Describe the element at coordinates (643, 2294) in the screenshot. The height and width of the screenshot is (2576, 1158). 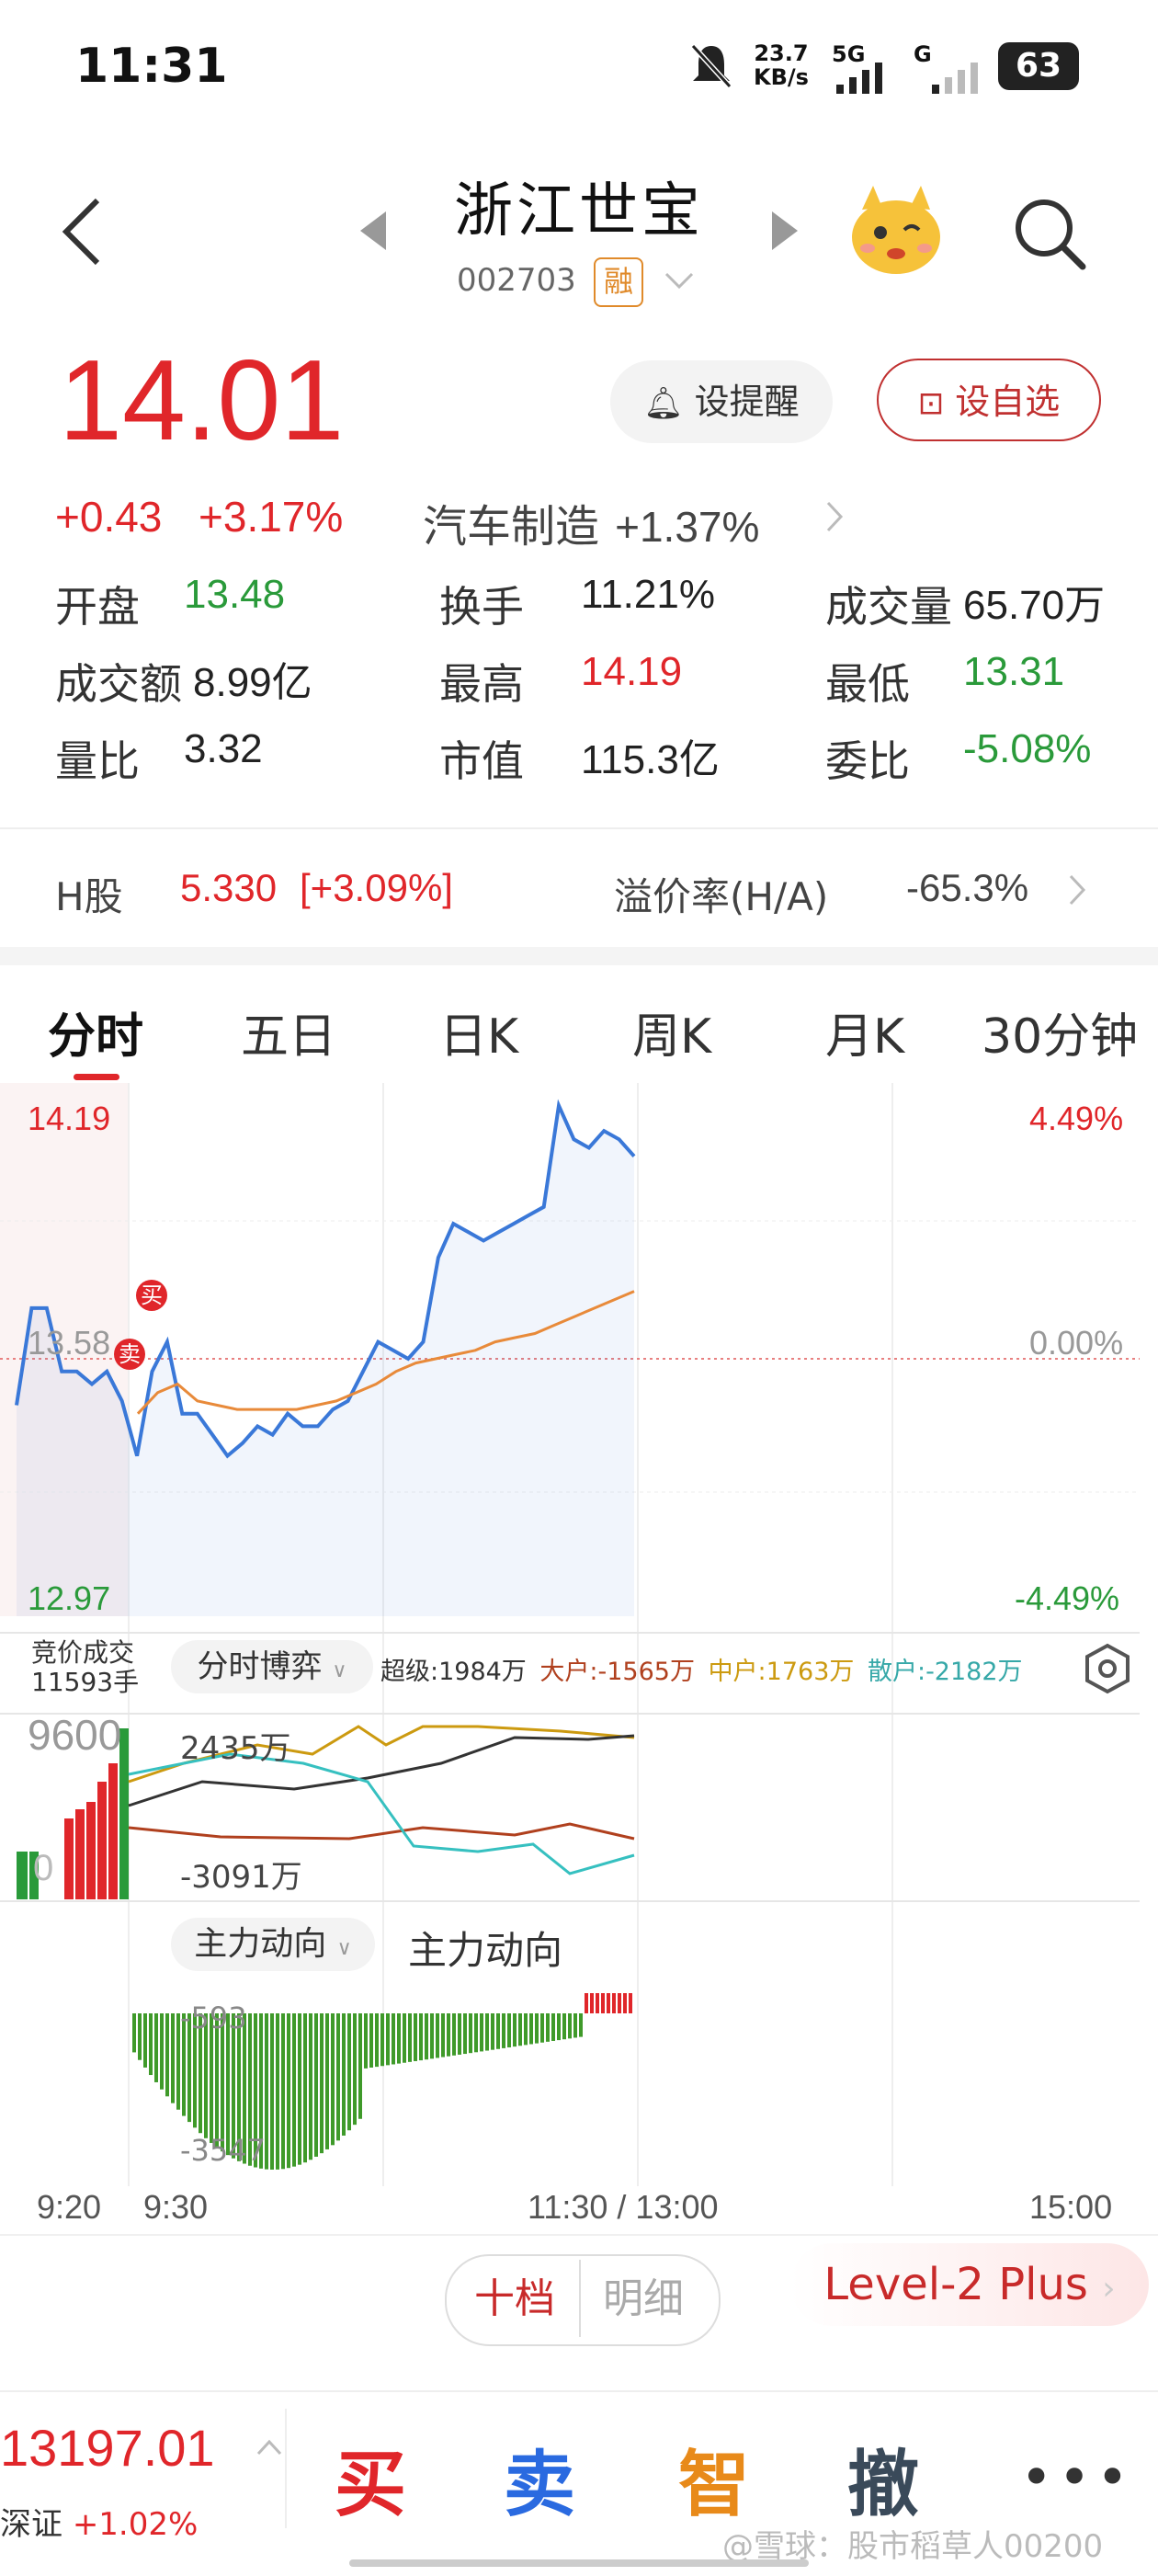
I see `tab-details: 明细` at that location.